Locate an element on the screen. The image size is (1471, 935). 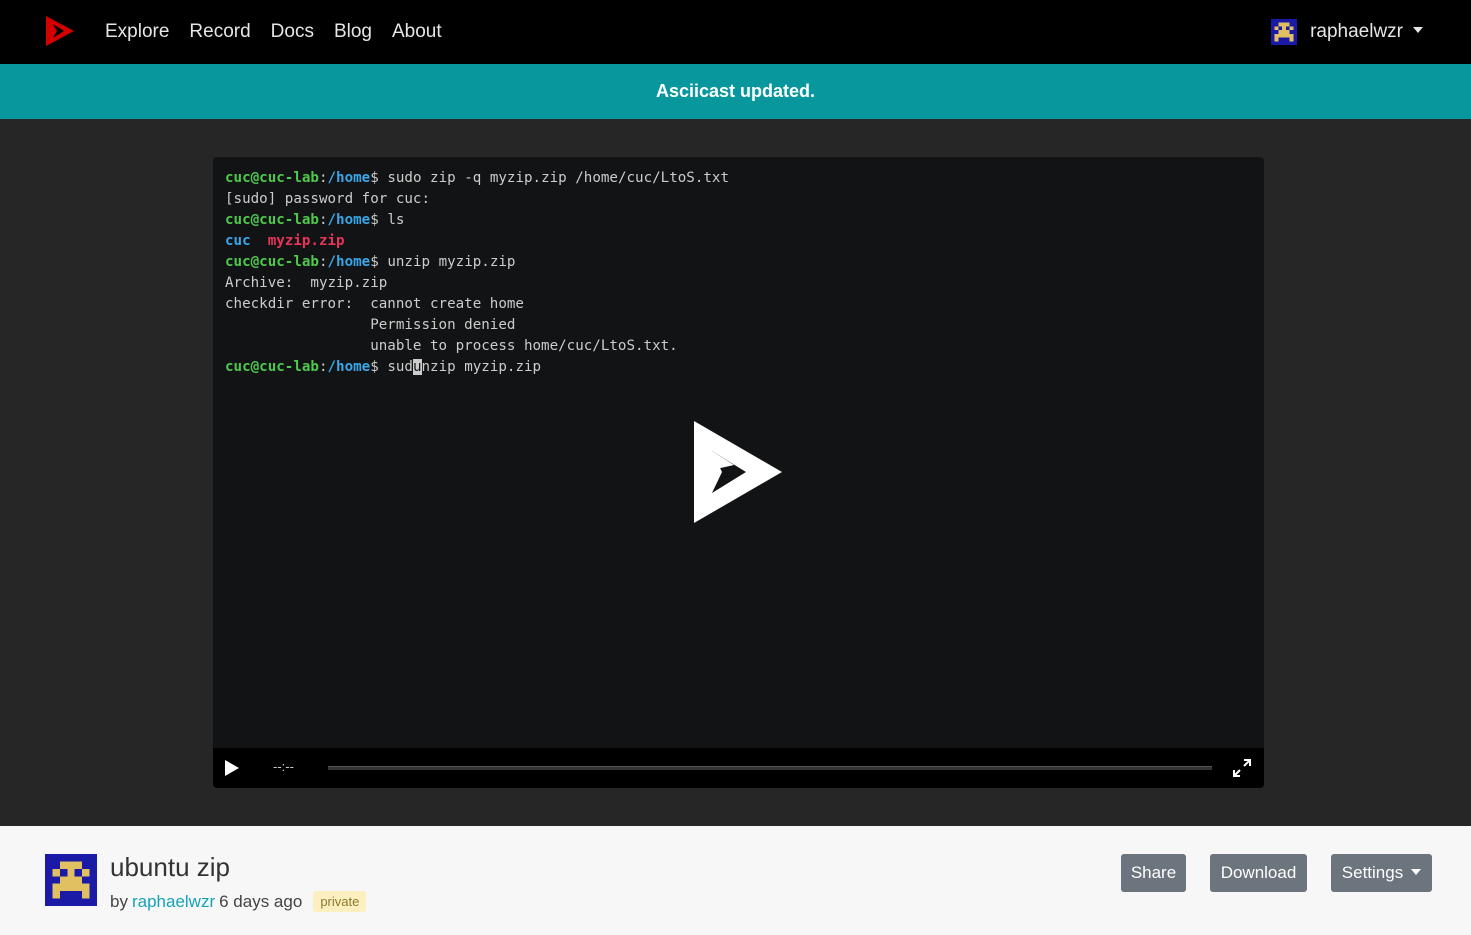
terminal-text: cuc is located at coordinates (238, 241).